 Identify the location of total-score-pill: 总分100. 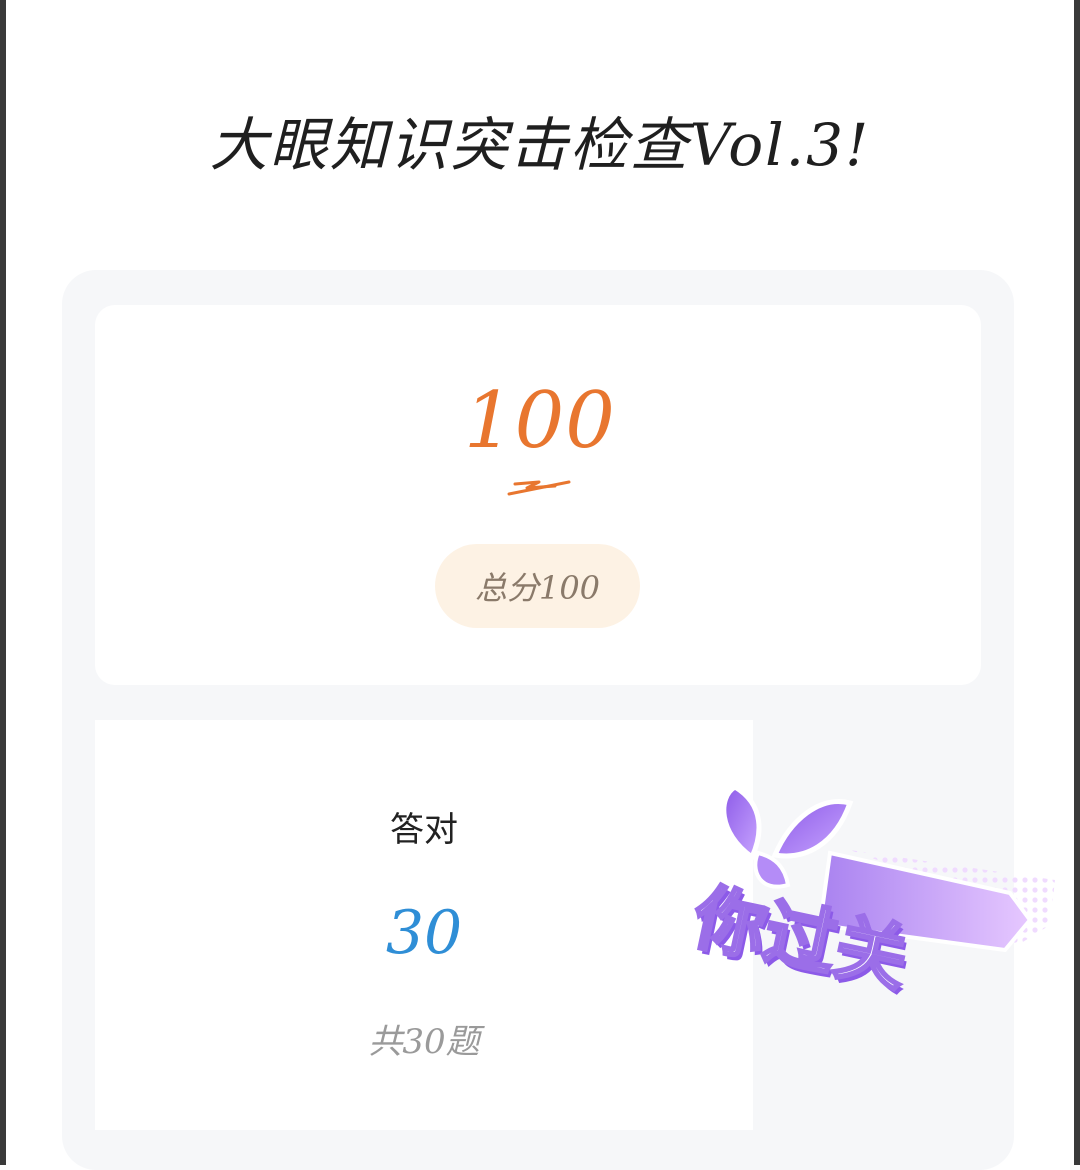
(537, 586).